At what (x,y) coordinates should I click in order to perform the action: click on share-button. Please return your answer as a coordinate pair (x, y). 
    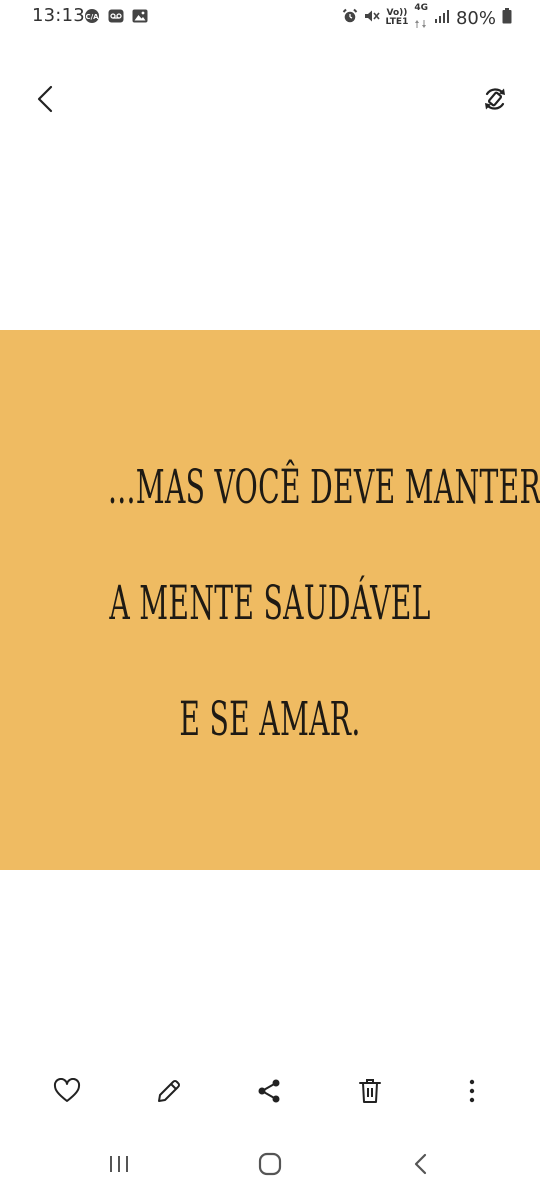
    Looking at the image, I should click on (269, 1093).